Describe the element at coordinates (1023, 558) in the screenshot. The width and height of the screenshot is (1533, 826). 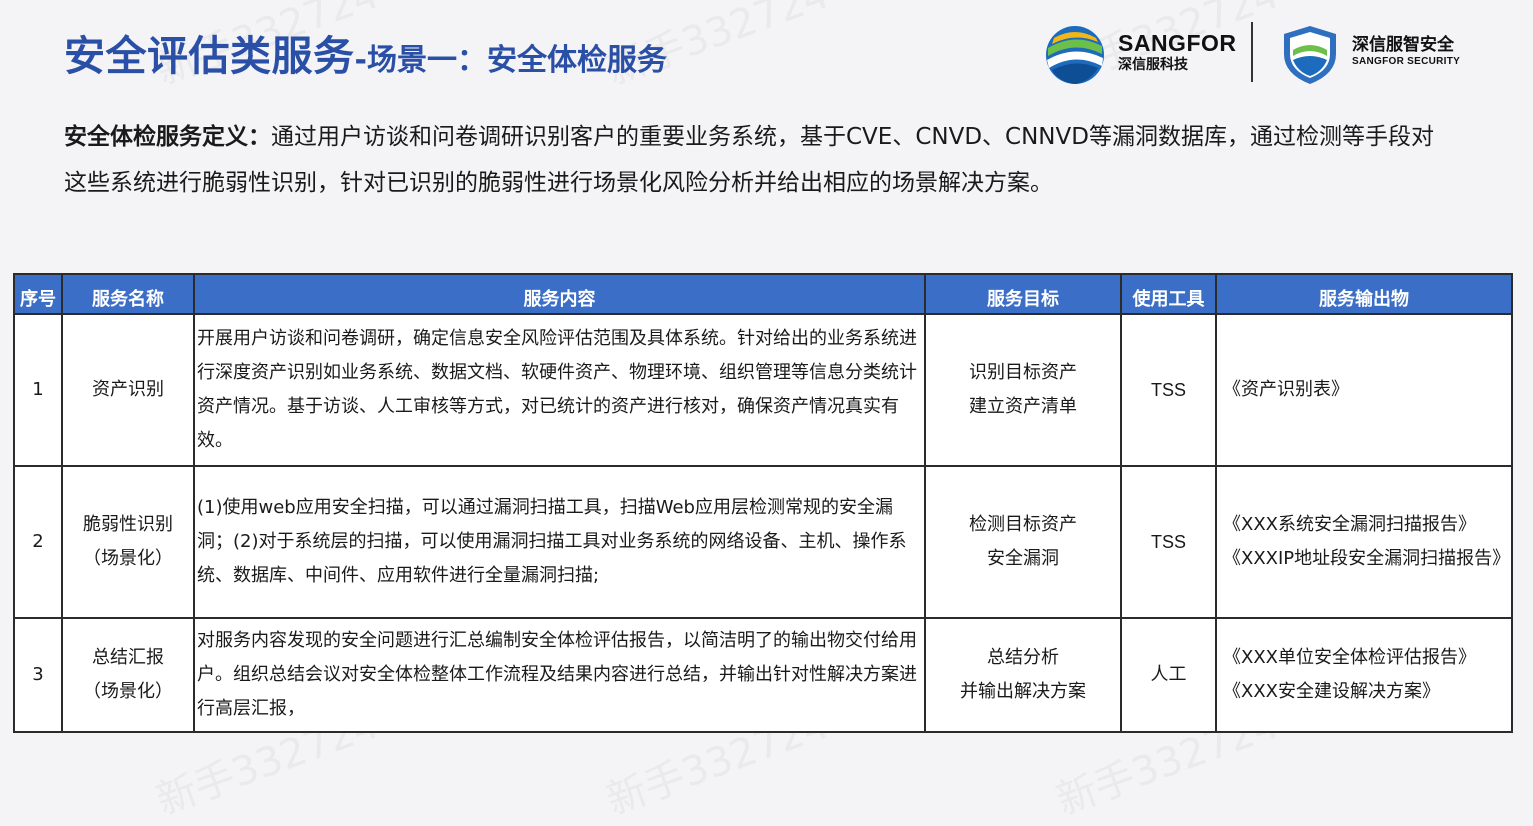
I see `cell-goal-line2: 安全漏洞` at that location.